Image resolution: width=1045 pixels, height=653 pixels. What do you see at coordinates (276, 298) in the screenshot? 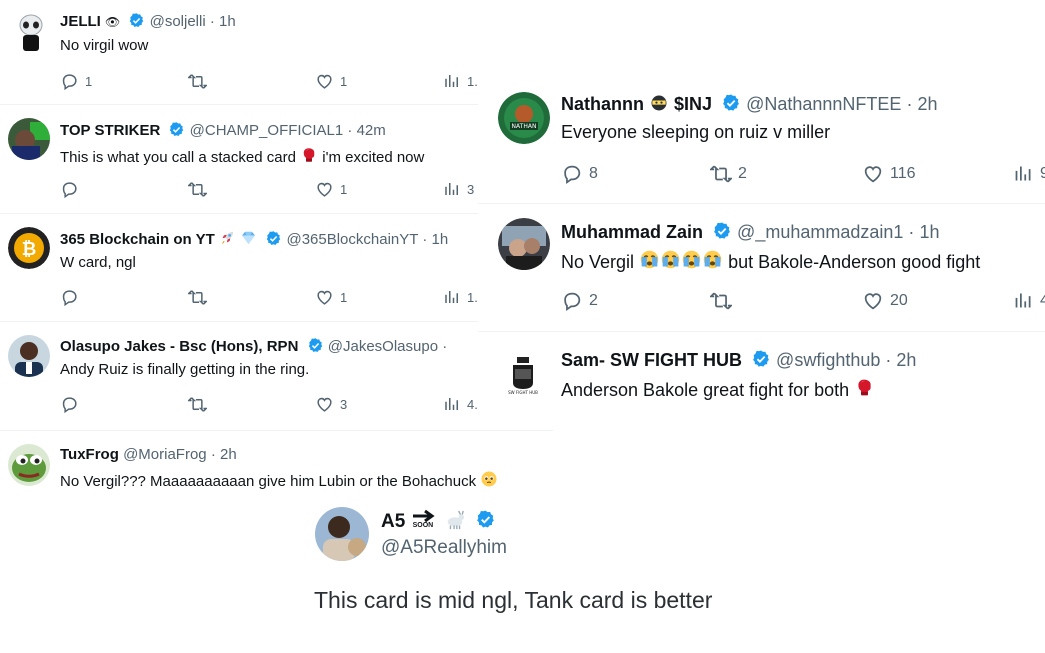
I see `action-bar: 1 1.` at bounding box center [276, 298].